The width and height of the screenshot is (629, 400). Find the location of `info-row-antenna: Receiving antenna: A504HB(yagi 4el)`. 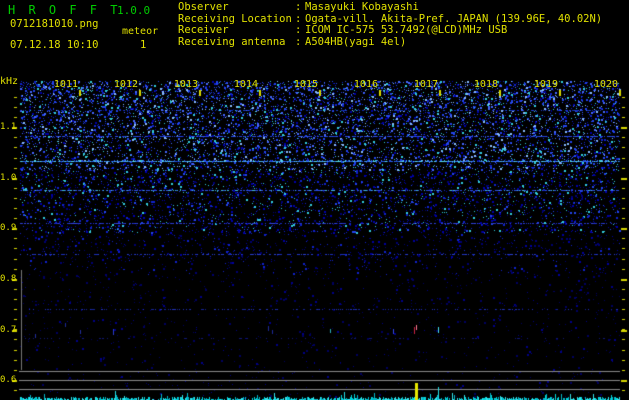

info-row-antenna: Receiving antenna: A504HB(yagi 4el) is located at coordinates (390, 42).